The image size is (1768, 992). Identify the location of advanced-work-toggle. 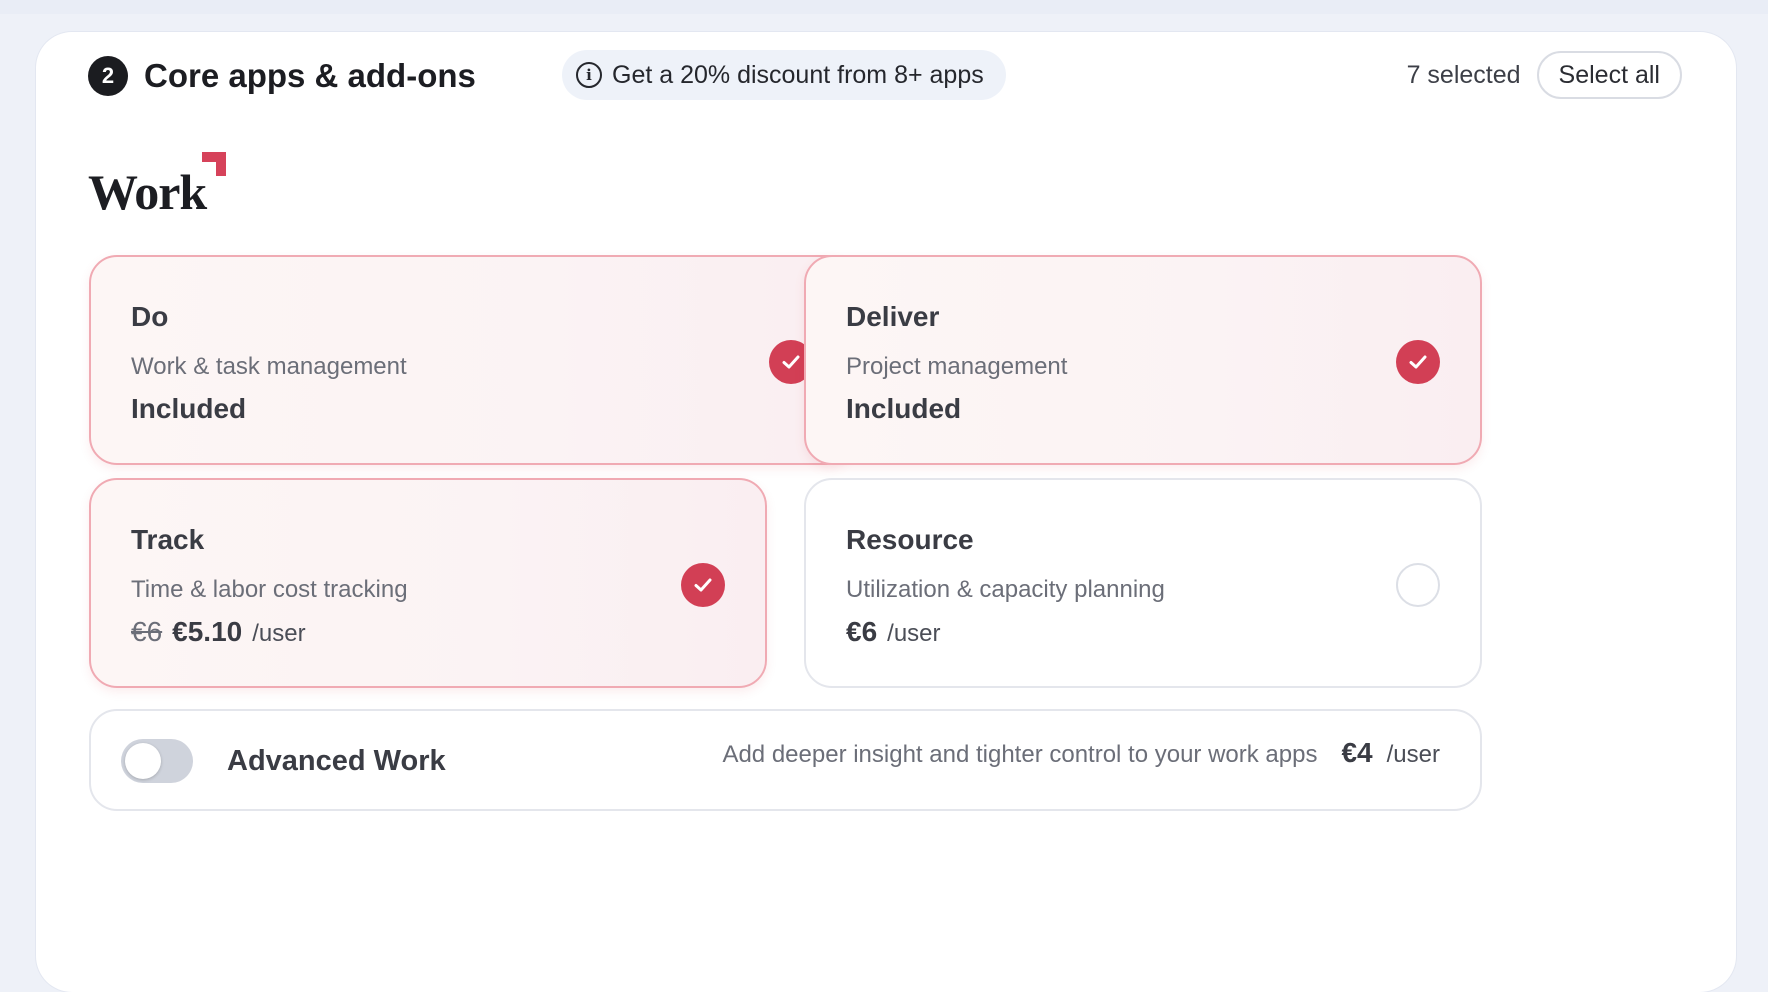
(157, 761).